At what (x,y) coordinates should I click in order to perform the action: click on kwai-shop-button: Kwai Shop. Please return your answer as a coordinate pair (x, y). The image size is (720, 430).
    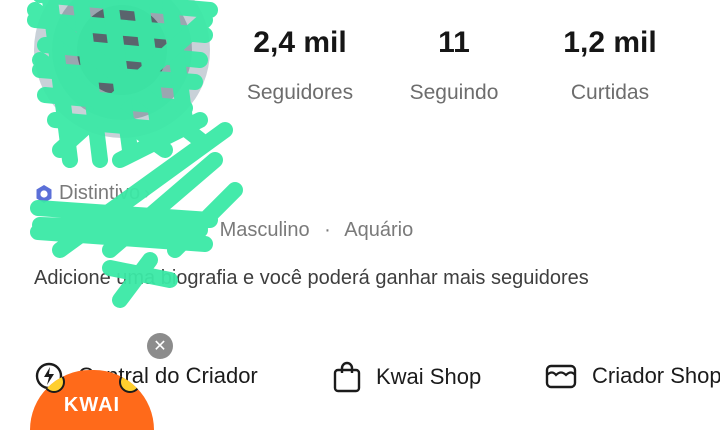
    Looking at the image, I should click on (406, 377).